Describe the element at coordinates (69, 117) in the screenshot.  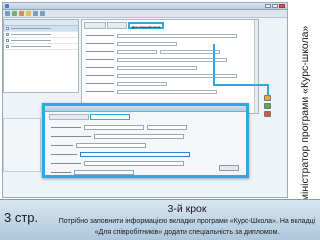
I see `dialog-tab` at that location.